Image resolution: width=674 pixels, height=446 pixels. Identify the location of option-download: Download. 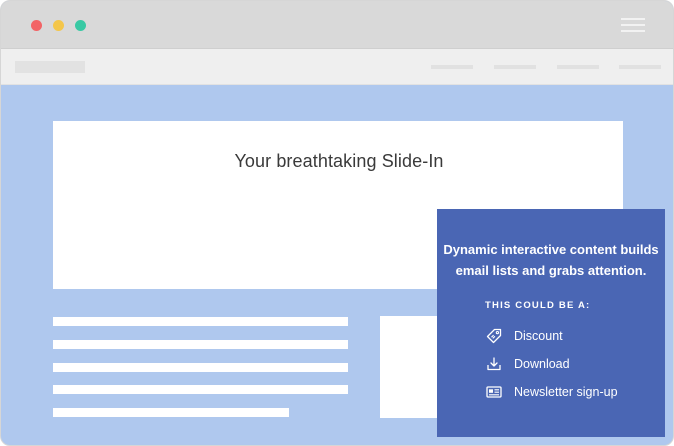
(527, 364).